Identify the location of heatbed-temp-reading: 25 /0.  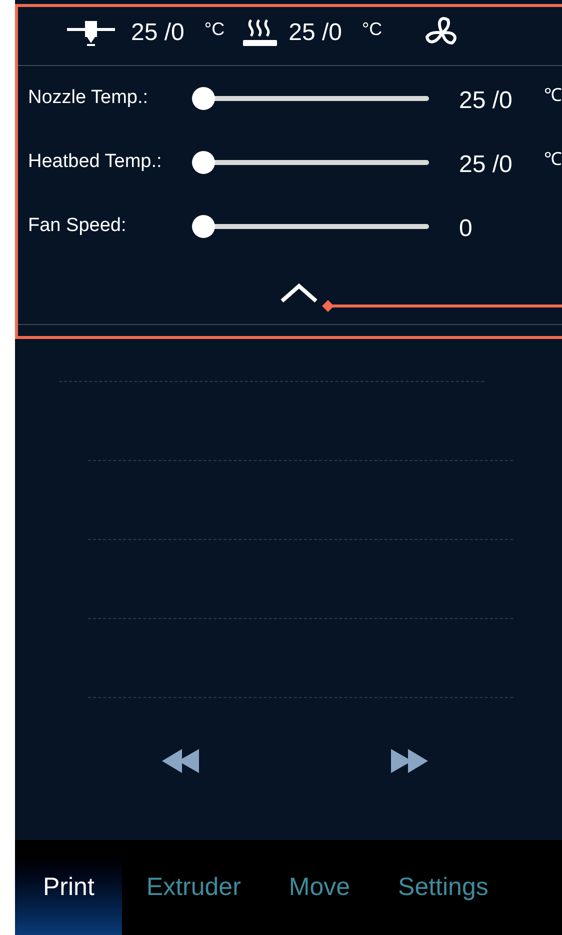
(315, 33).